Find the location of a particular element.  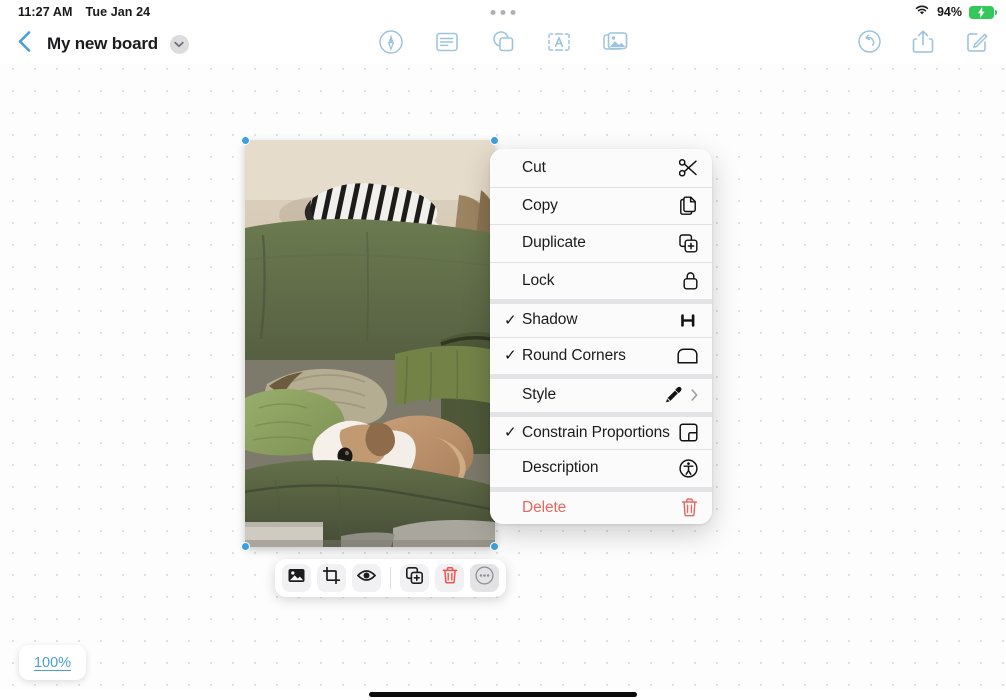

status-time: 11:27 AM is located at coordinates (45, 12).